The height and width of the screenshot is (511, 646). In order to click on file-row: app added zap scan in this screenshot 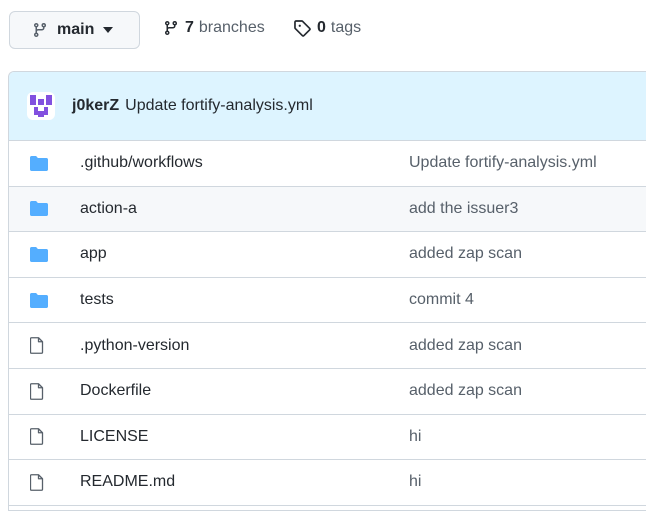, I will do `click(327, 255)`.